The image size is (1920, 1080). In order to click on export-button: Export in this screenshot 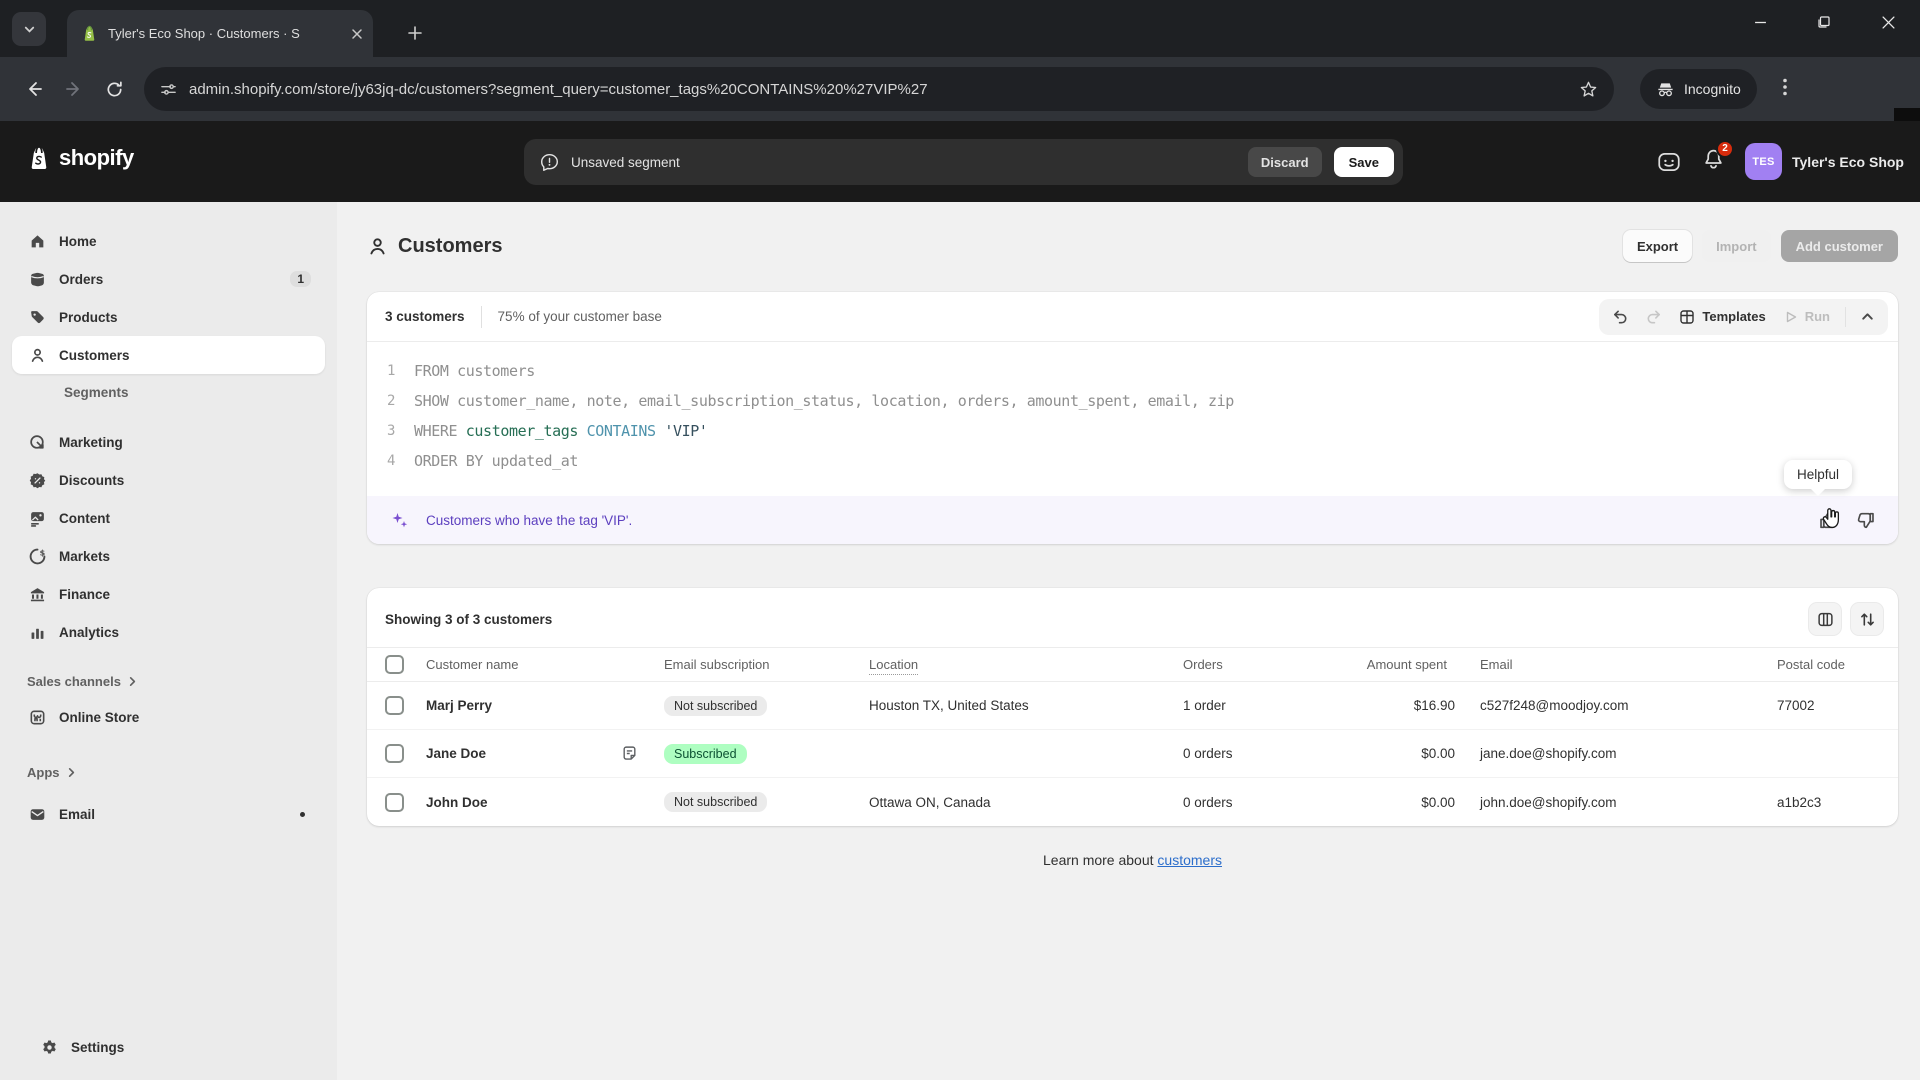, I will do `click(1657, 246)`.